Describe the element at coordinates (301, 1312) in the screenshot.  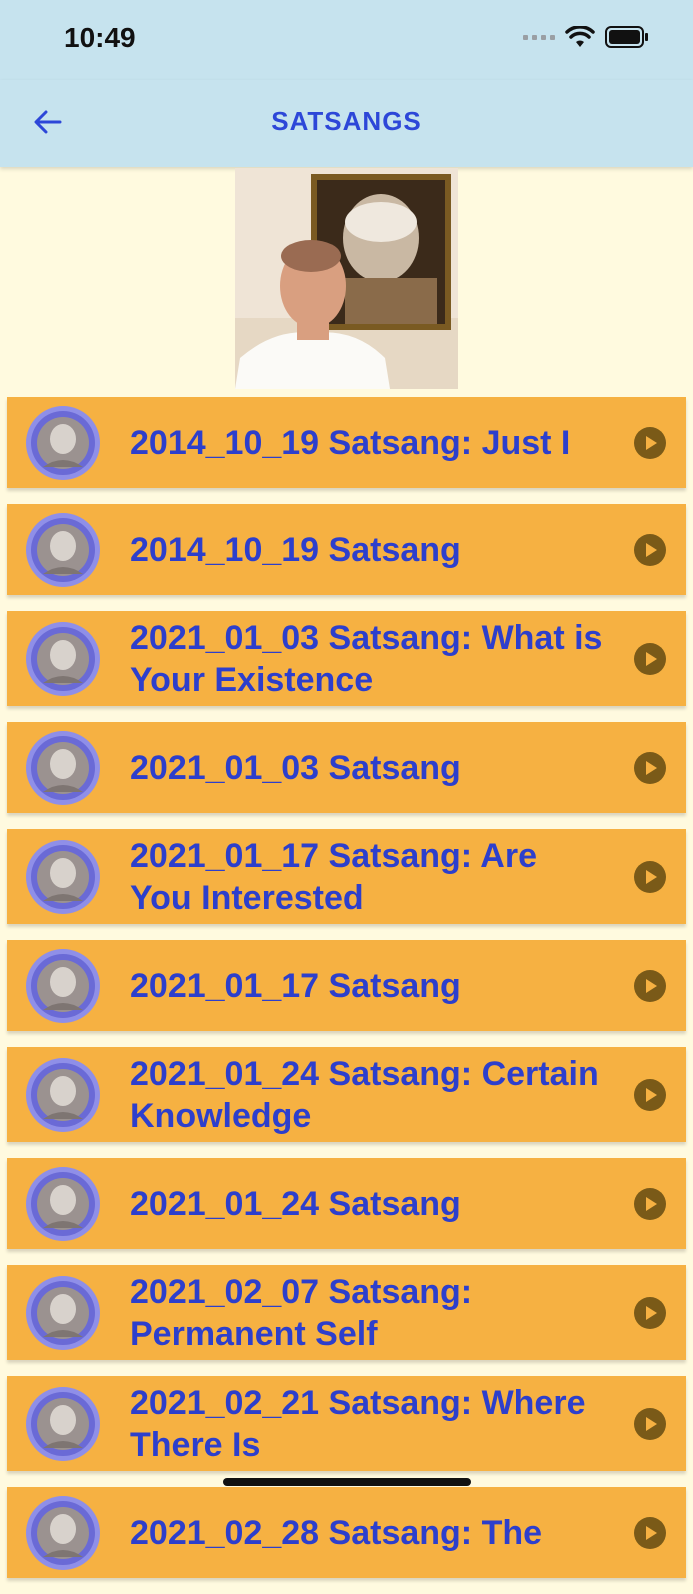
I see `satsang-title: 2021_02_07 Satsang: Permanent Self` at that location.